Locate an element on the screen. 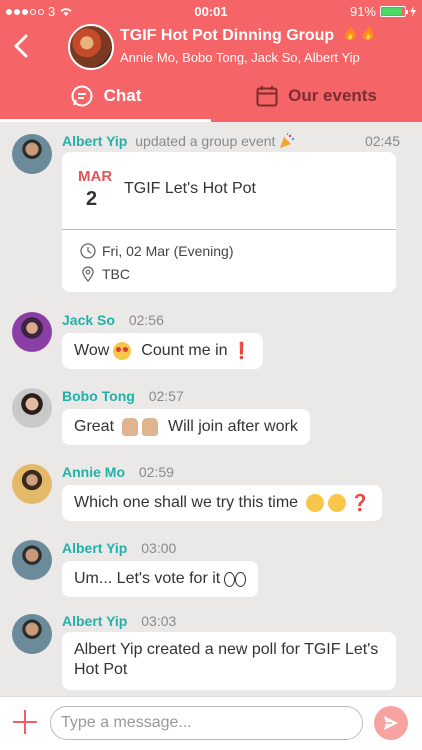 This screenshot has width=422, height=750. tab-chat: Chat is located at coordinates (105, 96).